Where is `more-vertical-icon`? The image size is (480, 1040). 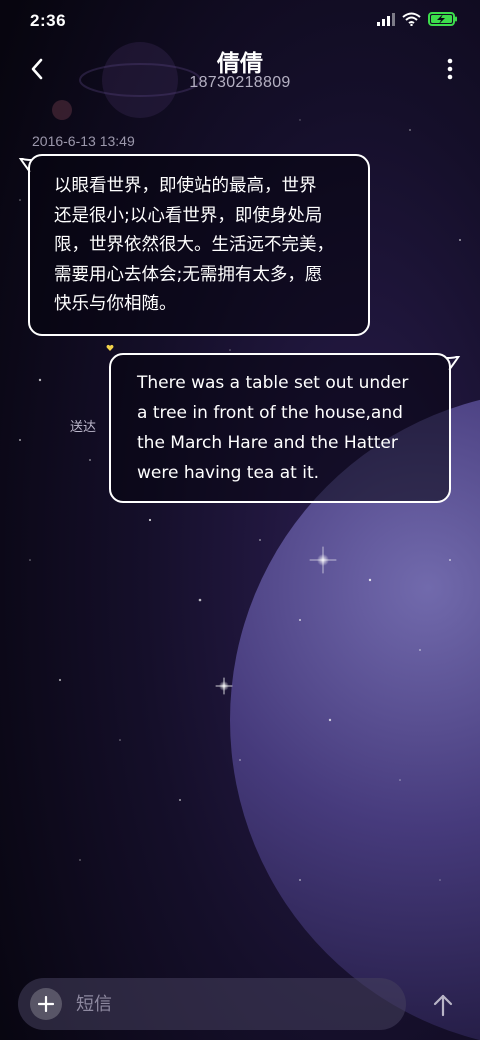
more-vertical-icon is located at coordinates (450, 69).